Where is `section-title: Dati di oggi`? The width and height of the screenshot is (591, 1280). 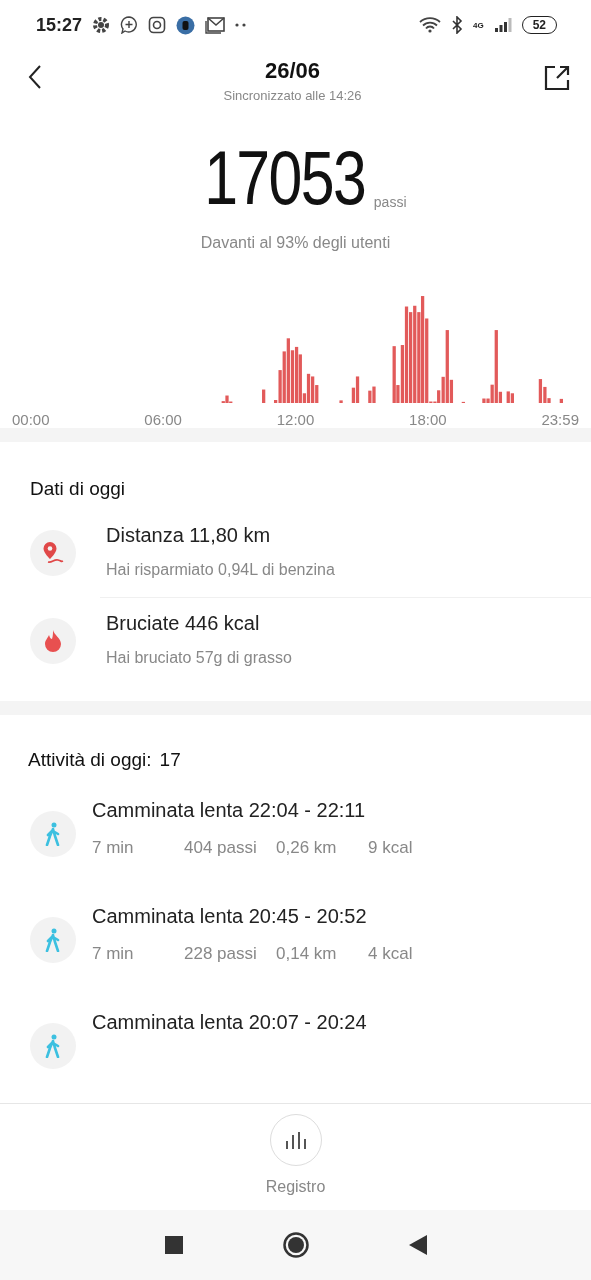
section-title: Dati di oggi is located at coordinates (78, 489).